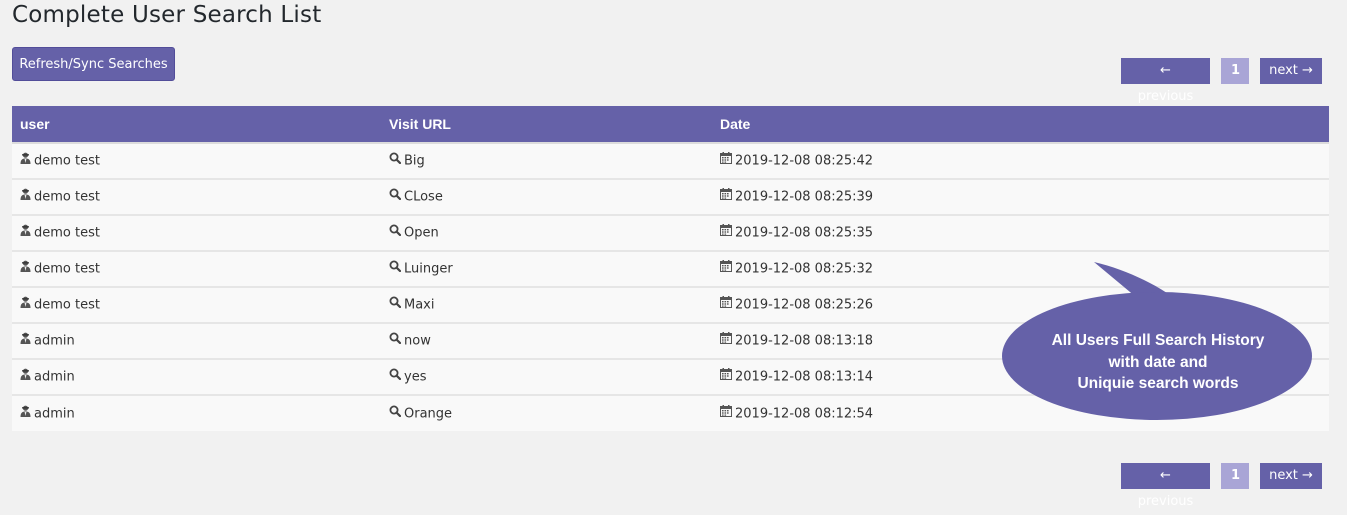 This screenshot has width=1347, height=515. Describe the element at coordinates (542, 413) in the screenshot. I see `url-cell: Orange` at that location.